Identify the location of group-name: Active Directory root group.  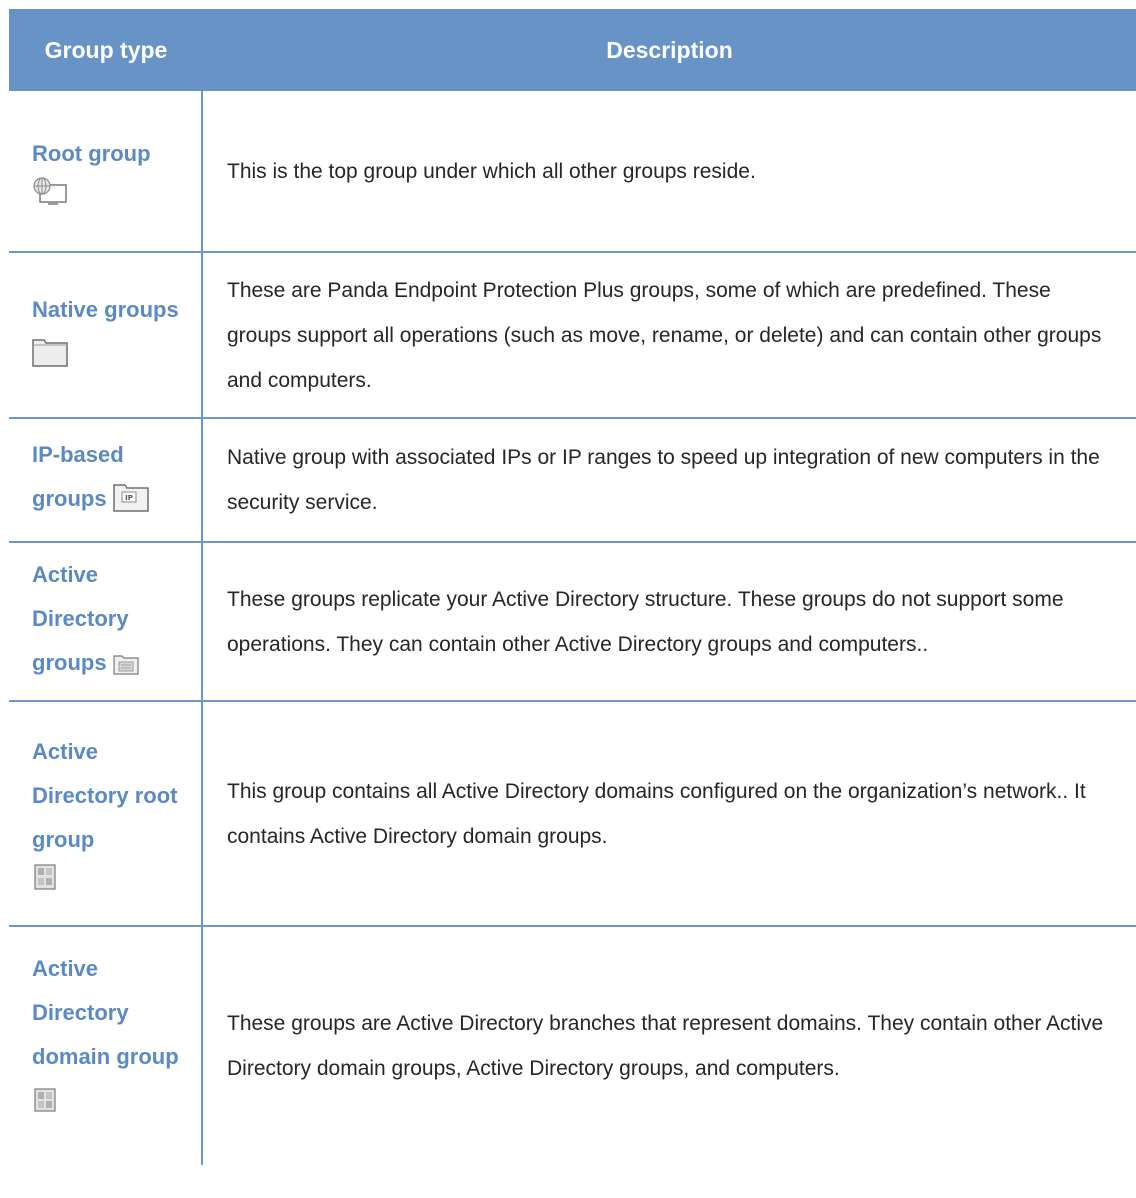
(105, 795).